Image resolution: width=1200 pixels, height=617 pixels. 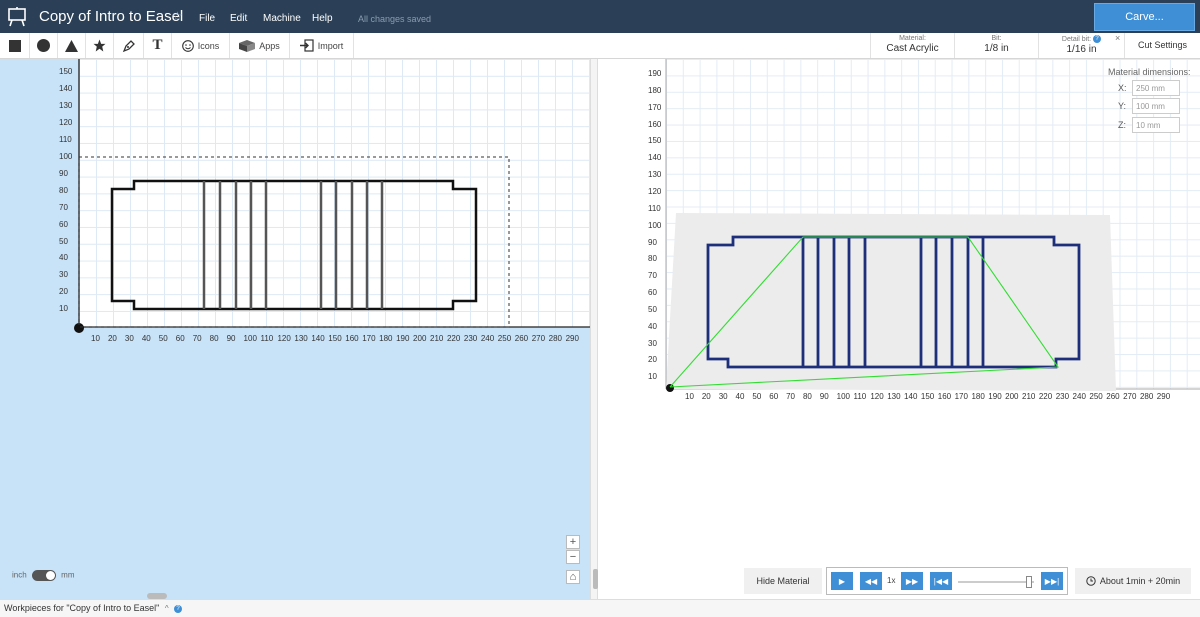 What do you see at coordinates (573, 557) in the screenshot?
I see `zoom-out-button: −` at bounding box center [573, 557].